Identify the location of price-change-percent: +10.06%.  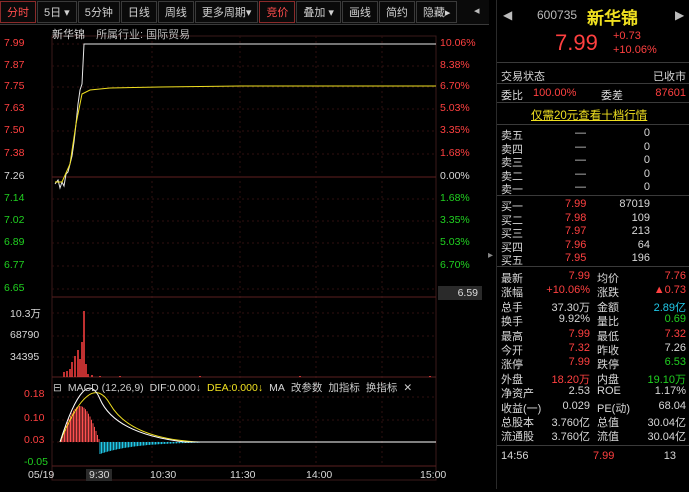
(635, 50).